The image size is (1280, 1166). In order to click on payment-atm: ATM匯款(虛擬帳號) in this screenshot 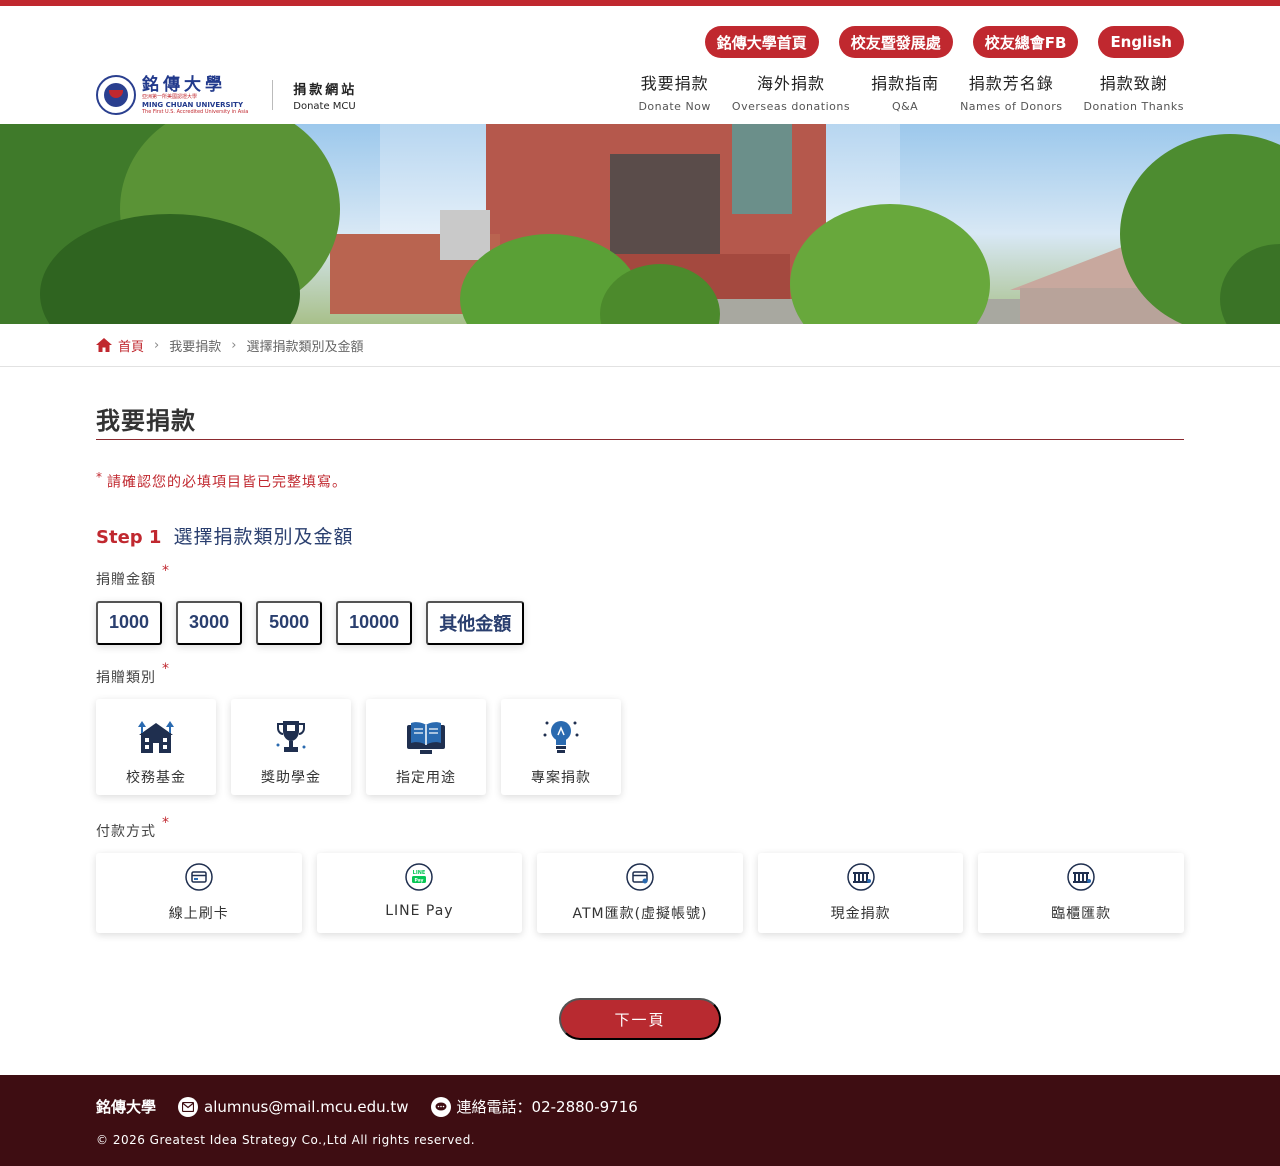, I will do `click(640, 892)`.